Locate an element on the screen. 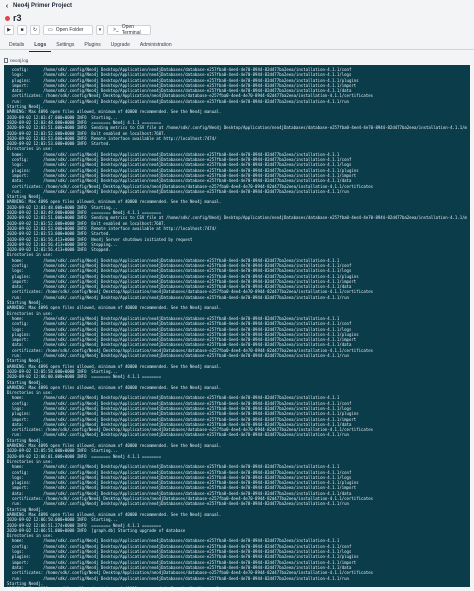 Image resolution: width=474 pixels, height=591 pixels. start-button: ▶ is located at coordinates (9, 30).